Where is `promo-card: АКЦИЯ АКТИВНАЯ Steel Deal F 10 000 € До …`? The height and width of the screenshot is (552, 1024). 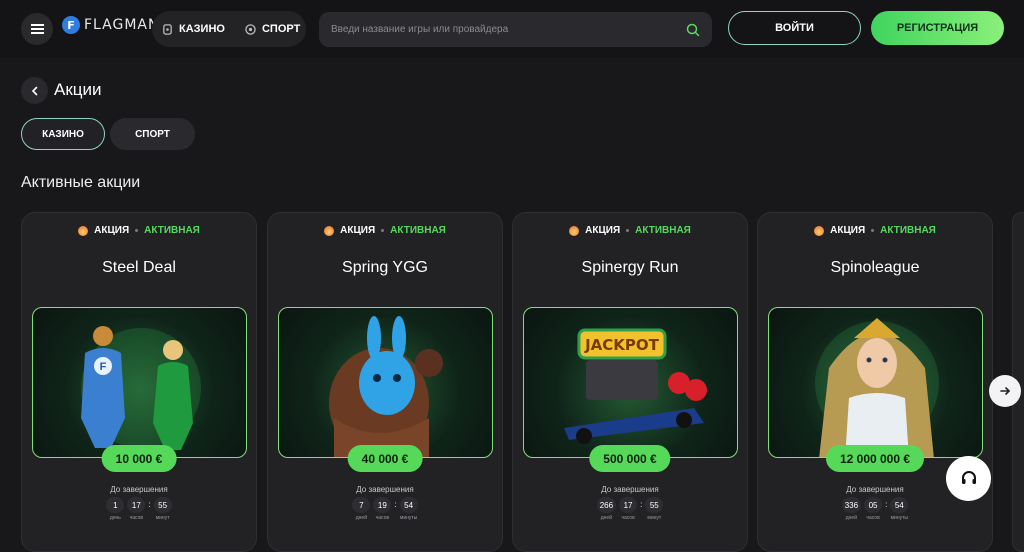
promo-card: АКЦИЯ АКТИВНАЯ Steel Deal F 10 000 € До … is located at coordinates (139, 382).